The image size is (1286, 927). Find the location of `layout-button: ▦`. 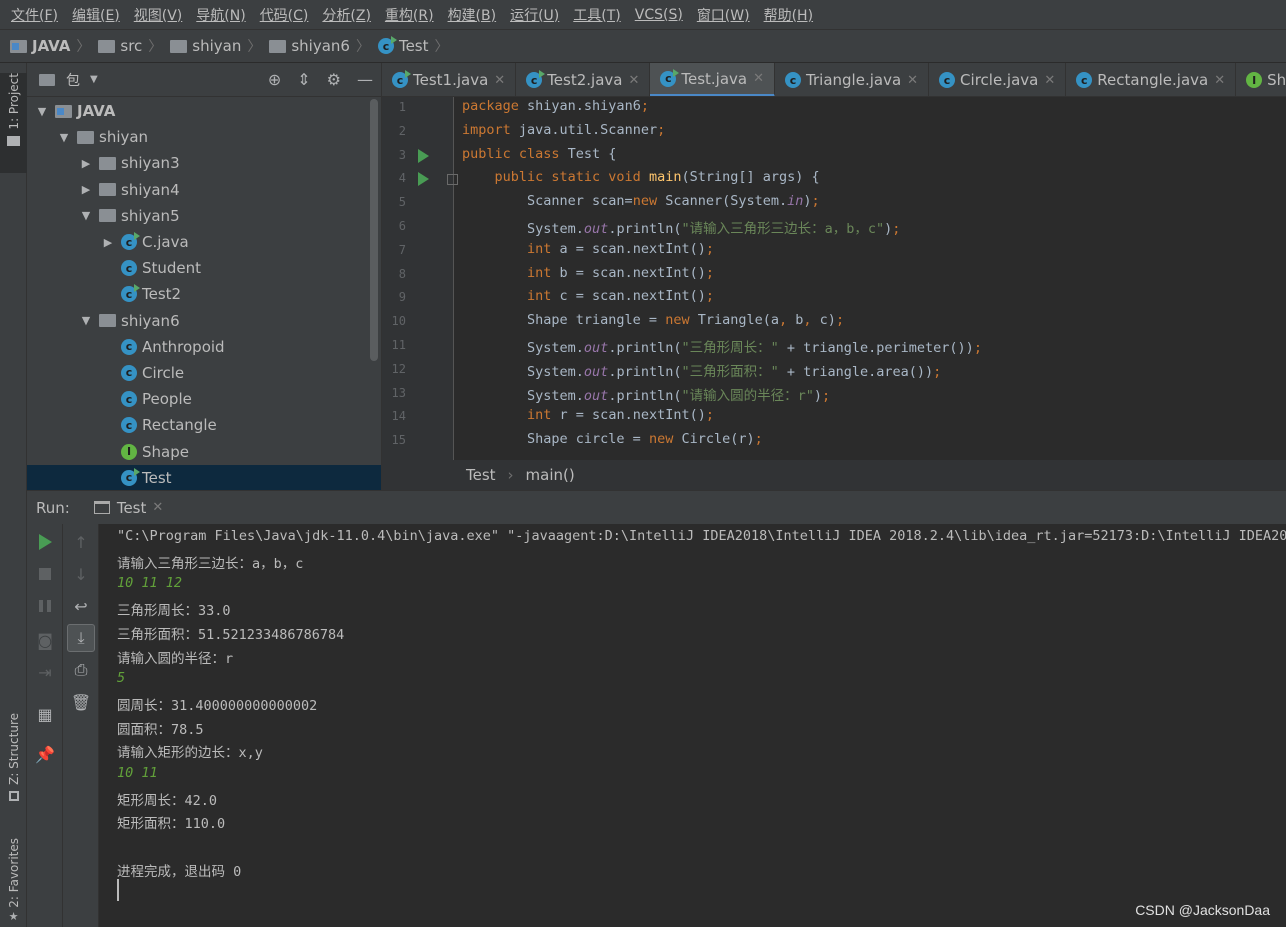

layout-button: ▦ is located at coordinates (45, 714).